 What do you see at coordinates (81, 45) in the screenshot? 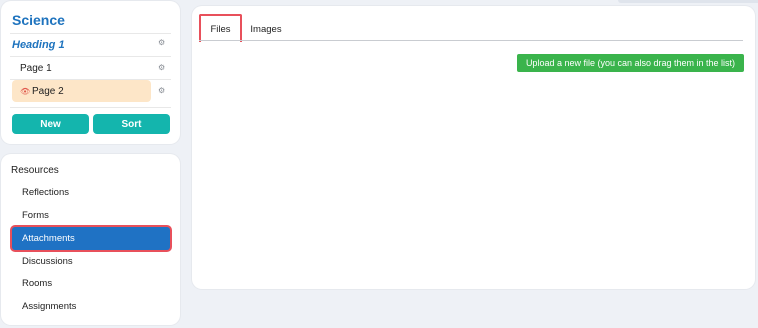
I see `outline-heading: Heading 1` at bounding box center [81, 45].